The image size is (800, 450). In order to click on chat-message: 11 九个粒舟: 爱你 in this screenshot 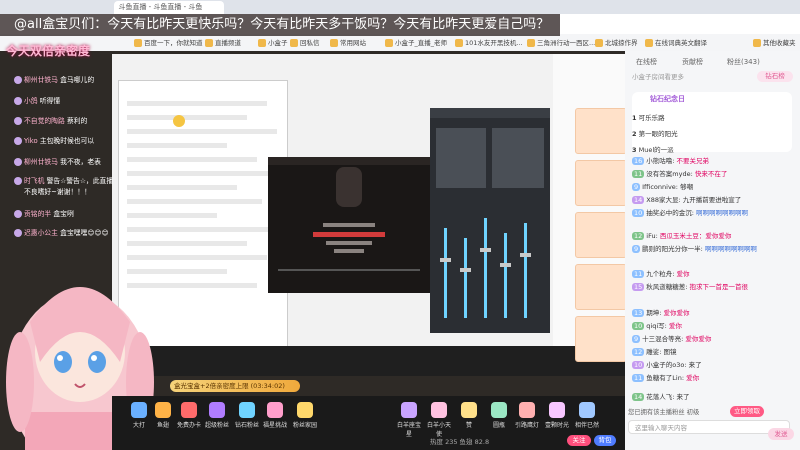, I will do `click(661, 274)`.